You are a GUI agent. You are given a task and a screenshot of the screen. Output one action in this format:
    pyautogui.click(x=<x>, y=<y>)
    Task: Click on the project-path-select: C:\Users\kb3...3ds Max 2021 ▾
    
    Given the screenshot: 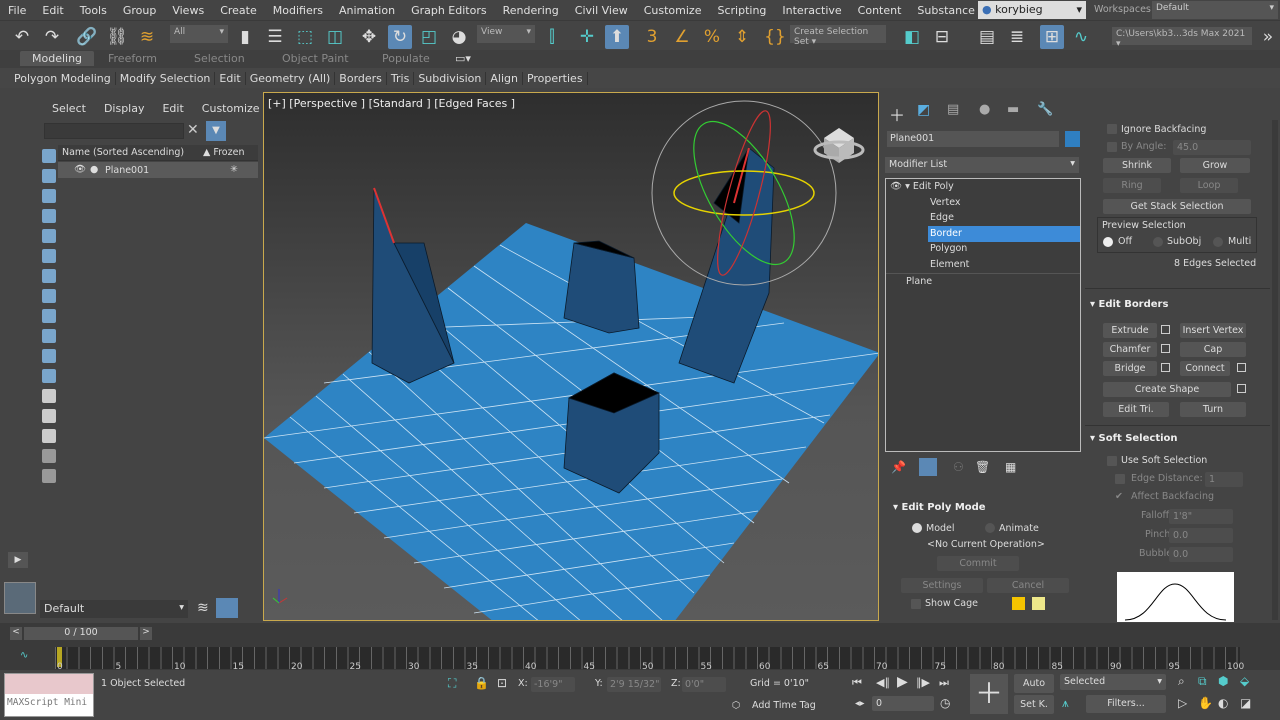 What is the action you would take?
    pyautogui.click(x=1182, y=38)
    